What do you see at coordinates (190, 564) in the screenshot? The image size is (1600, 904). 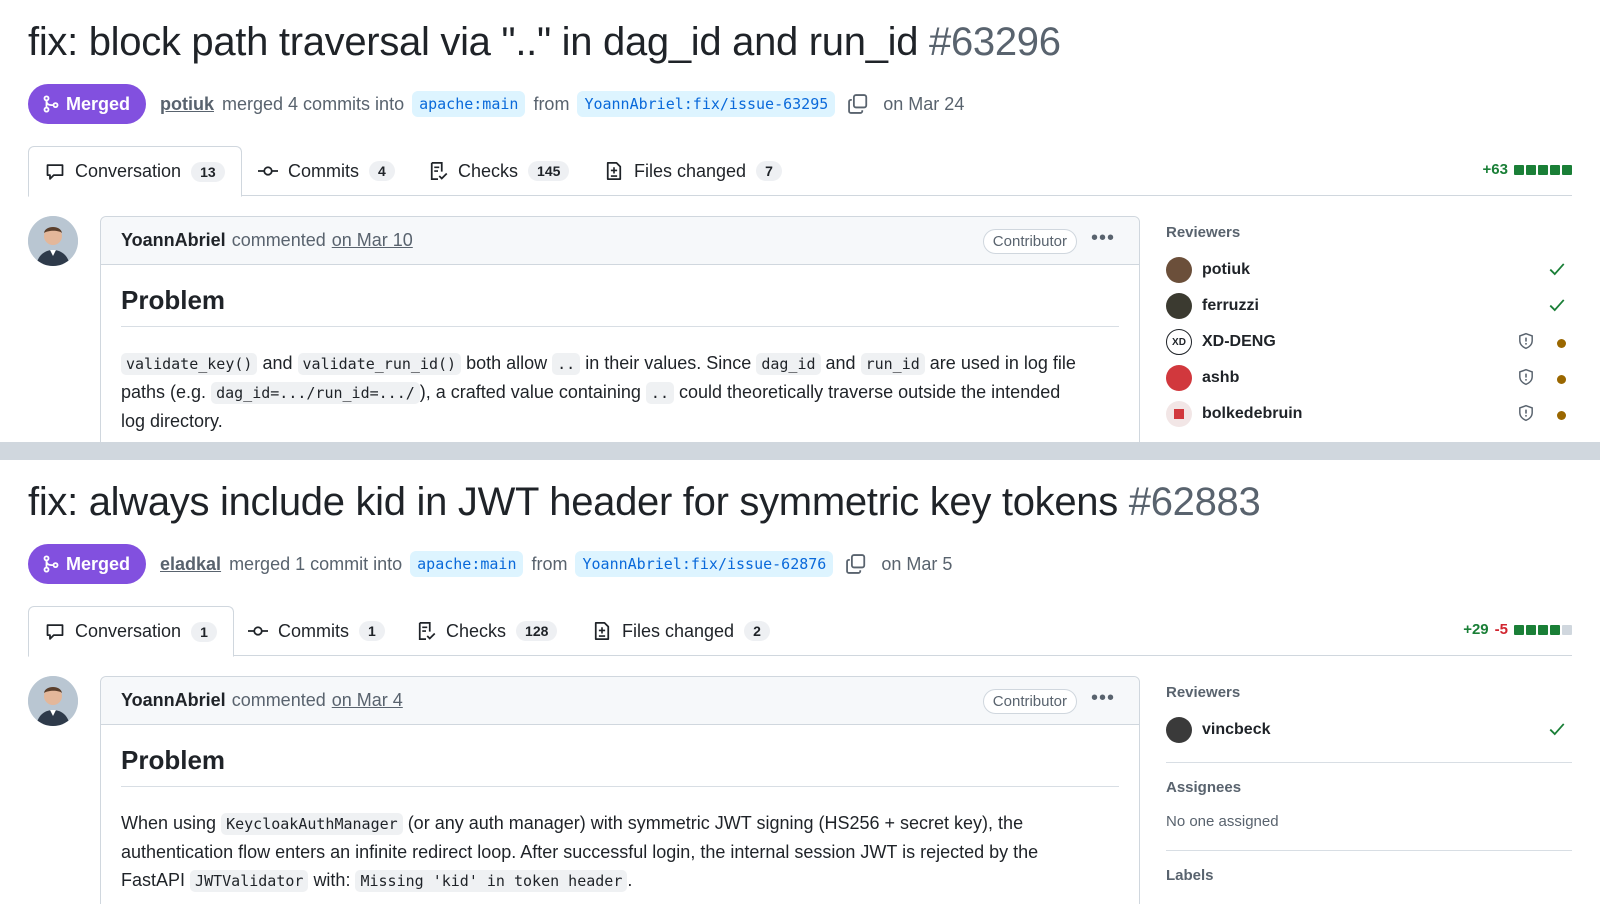 I see `merger-link: eladkal` at bounding box center [190, 564].